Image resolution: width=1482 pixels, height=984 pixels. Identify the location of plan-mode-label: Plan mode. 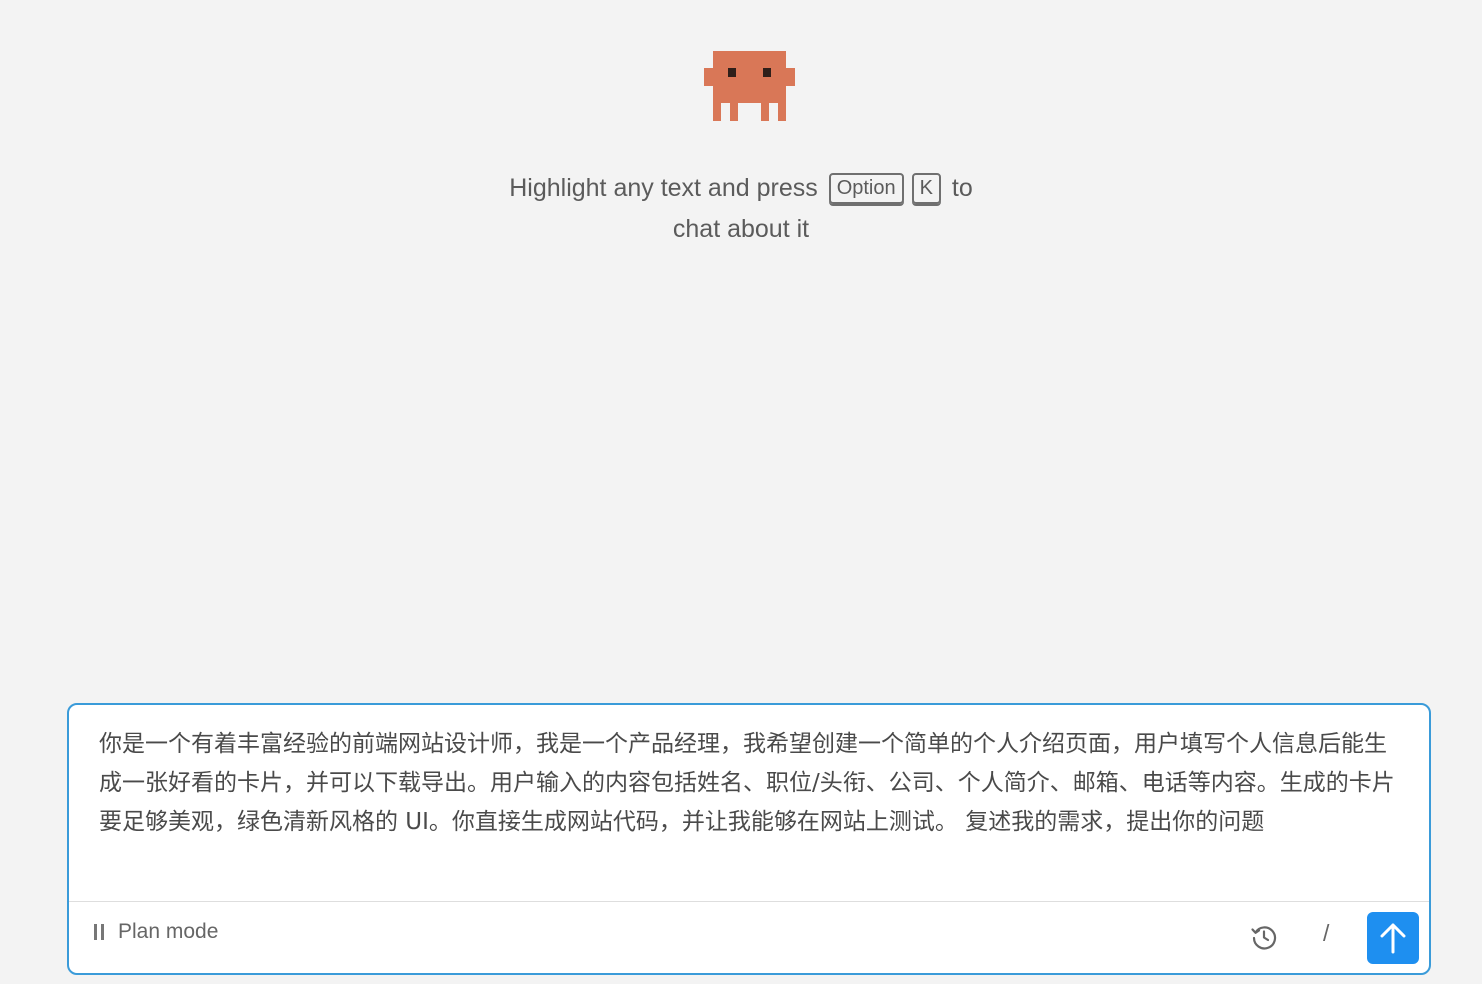
(168, 931).